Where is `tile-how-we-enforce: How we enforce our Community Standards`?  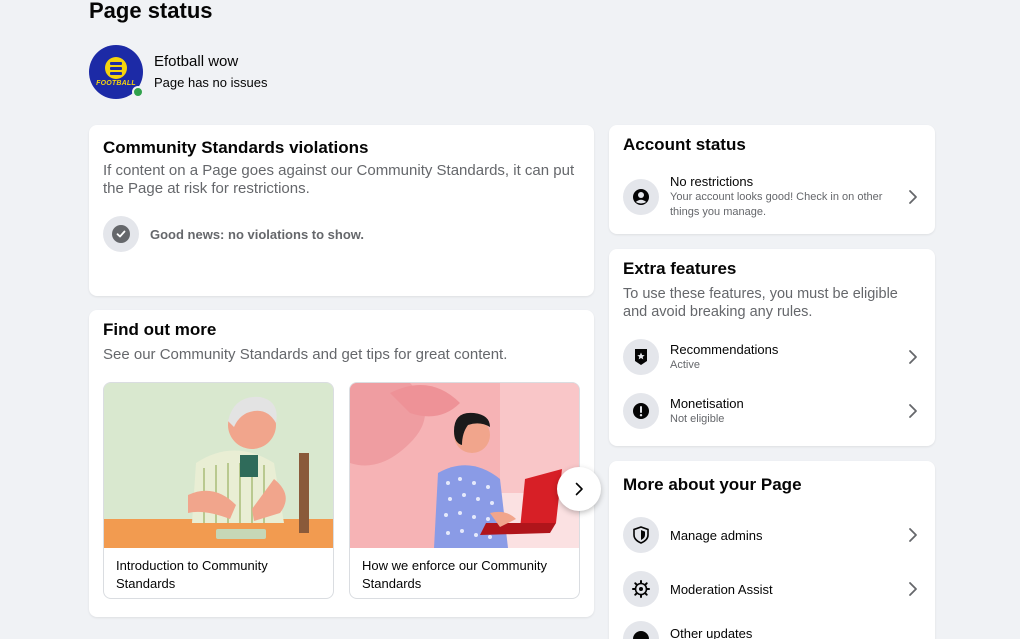
tile-how-we-enforce: How we enforce our Community Standards is located at coordinates (464, 490).